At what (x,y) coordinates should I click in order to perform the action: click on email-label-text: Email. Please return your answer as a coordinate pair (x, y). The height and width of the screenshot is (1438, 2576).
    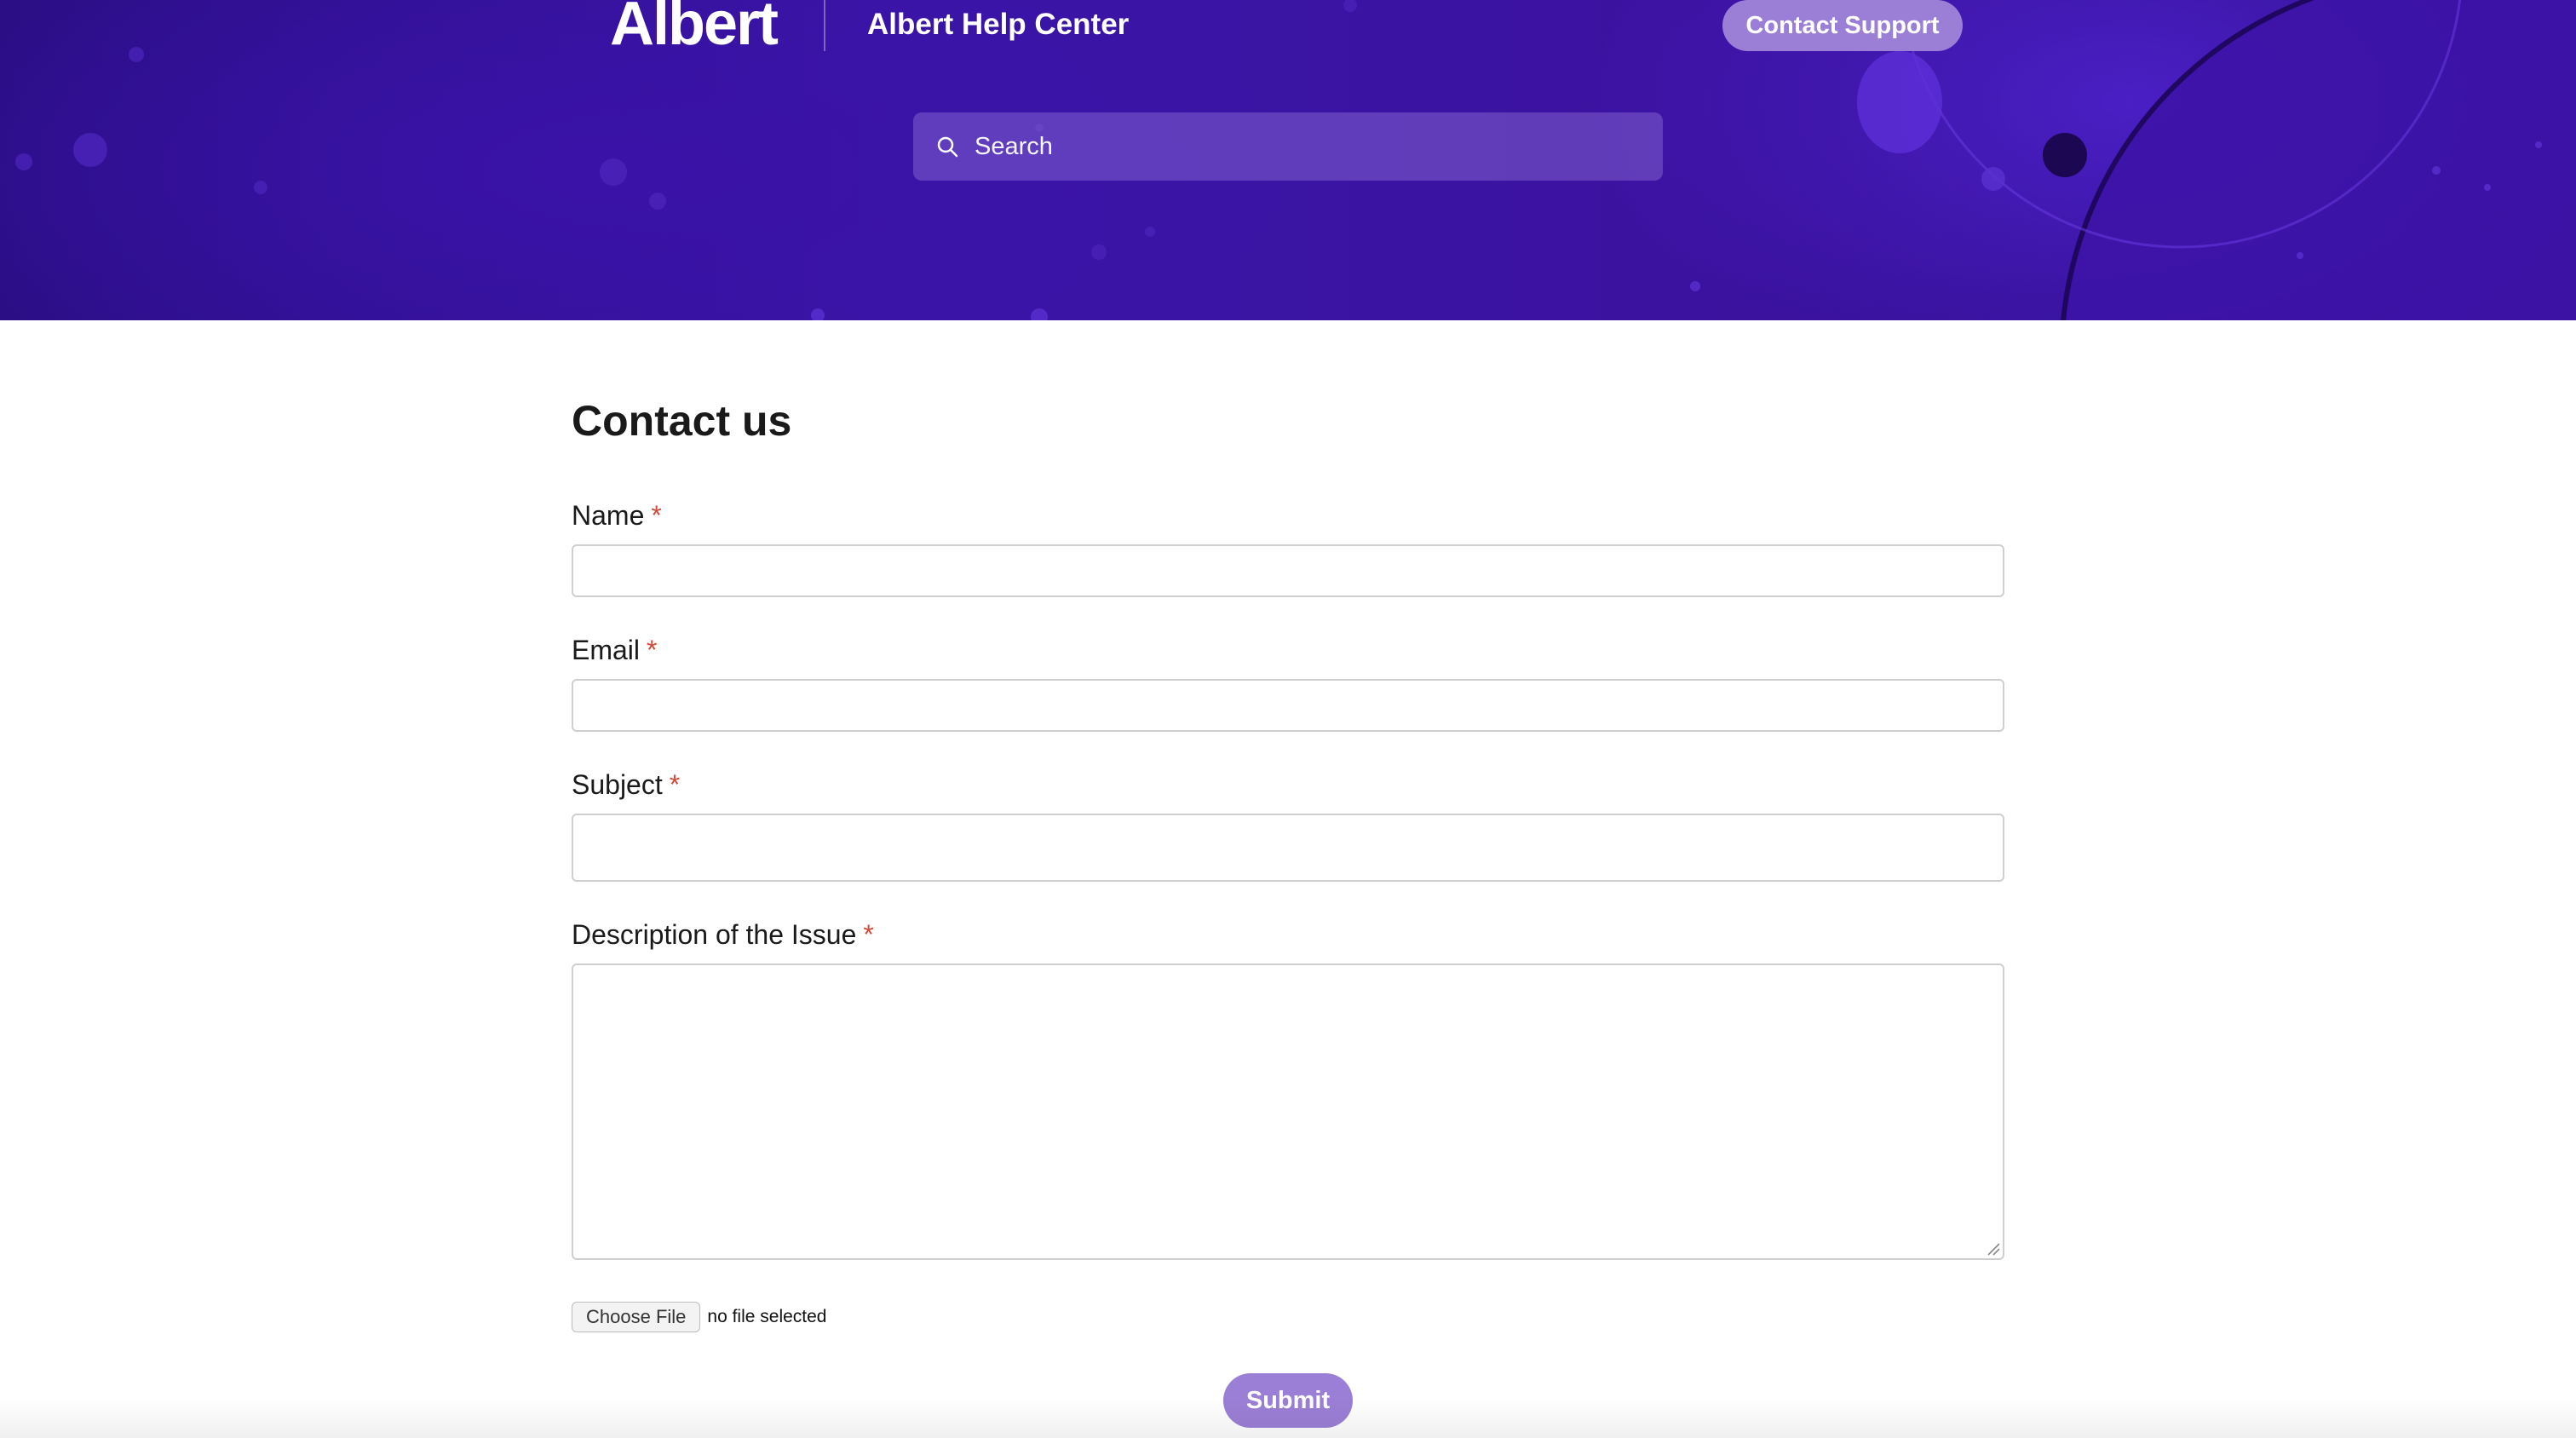
    Looking at the image, I should click on (606, 650).